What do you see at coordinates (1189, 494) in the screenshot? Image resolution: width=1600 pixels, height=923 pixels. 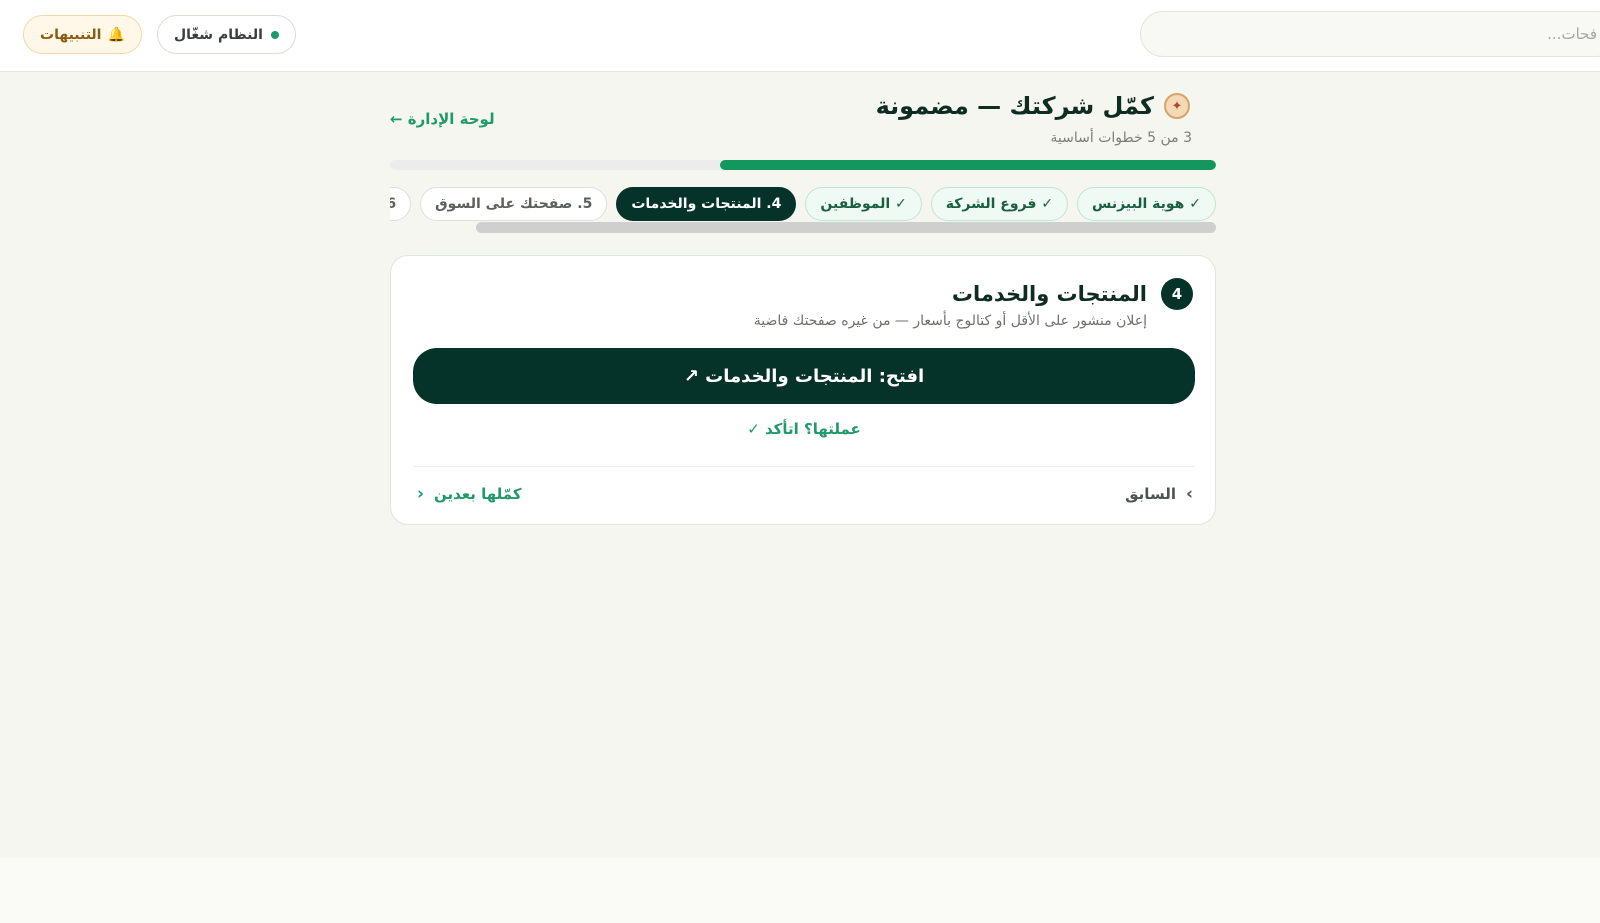 I see `chevron-right-icon: ›` at bounding box center [1189, 494].